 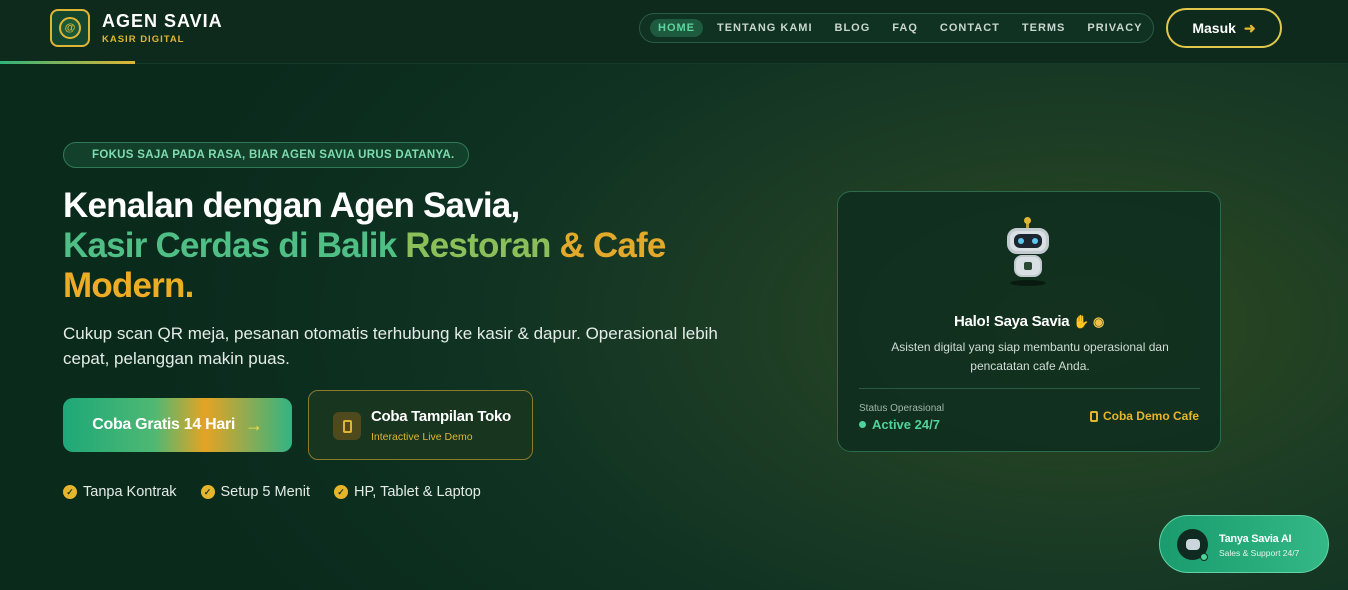 I want to click on store-demo-title: Coba Tampilan Toko, so click(x=441, y=416).